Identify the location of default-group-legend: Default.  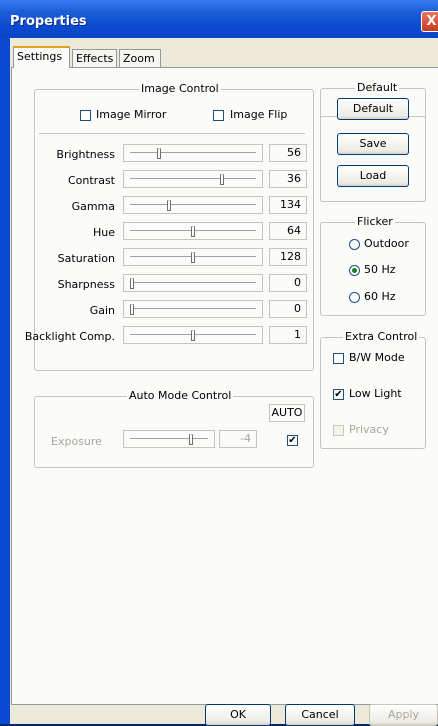
(377, 87).